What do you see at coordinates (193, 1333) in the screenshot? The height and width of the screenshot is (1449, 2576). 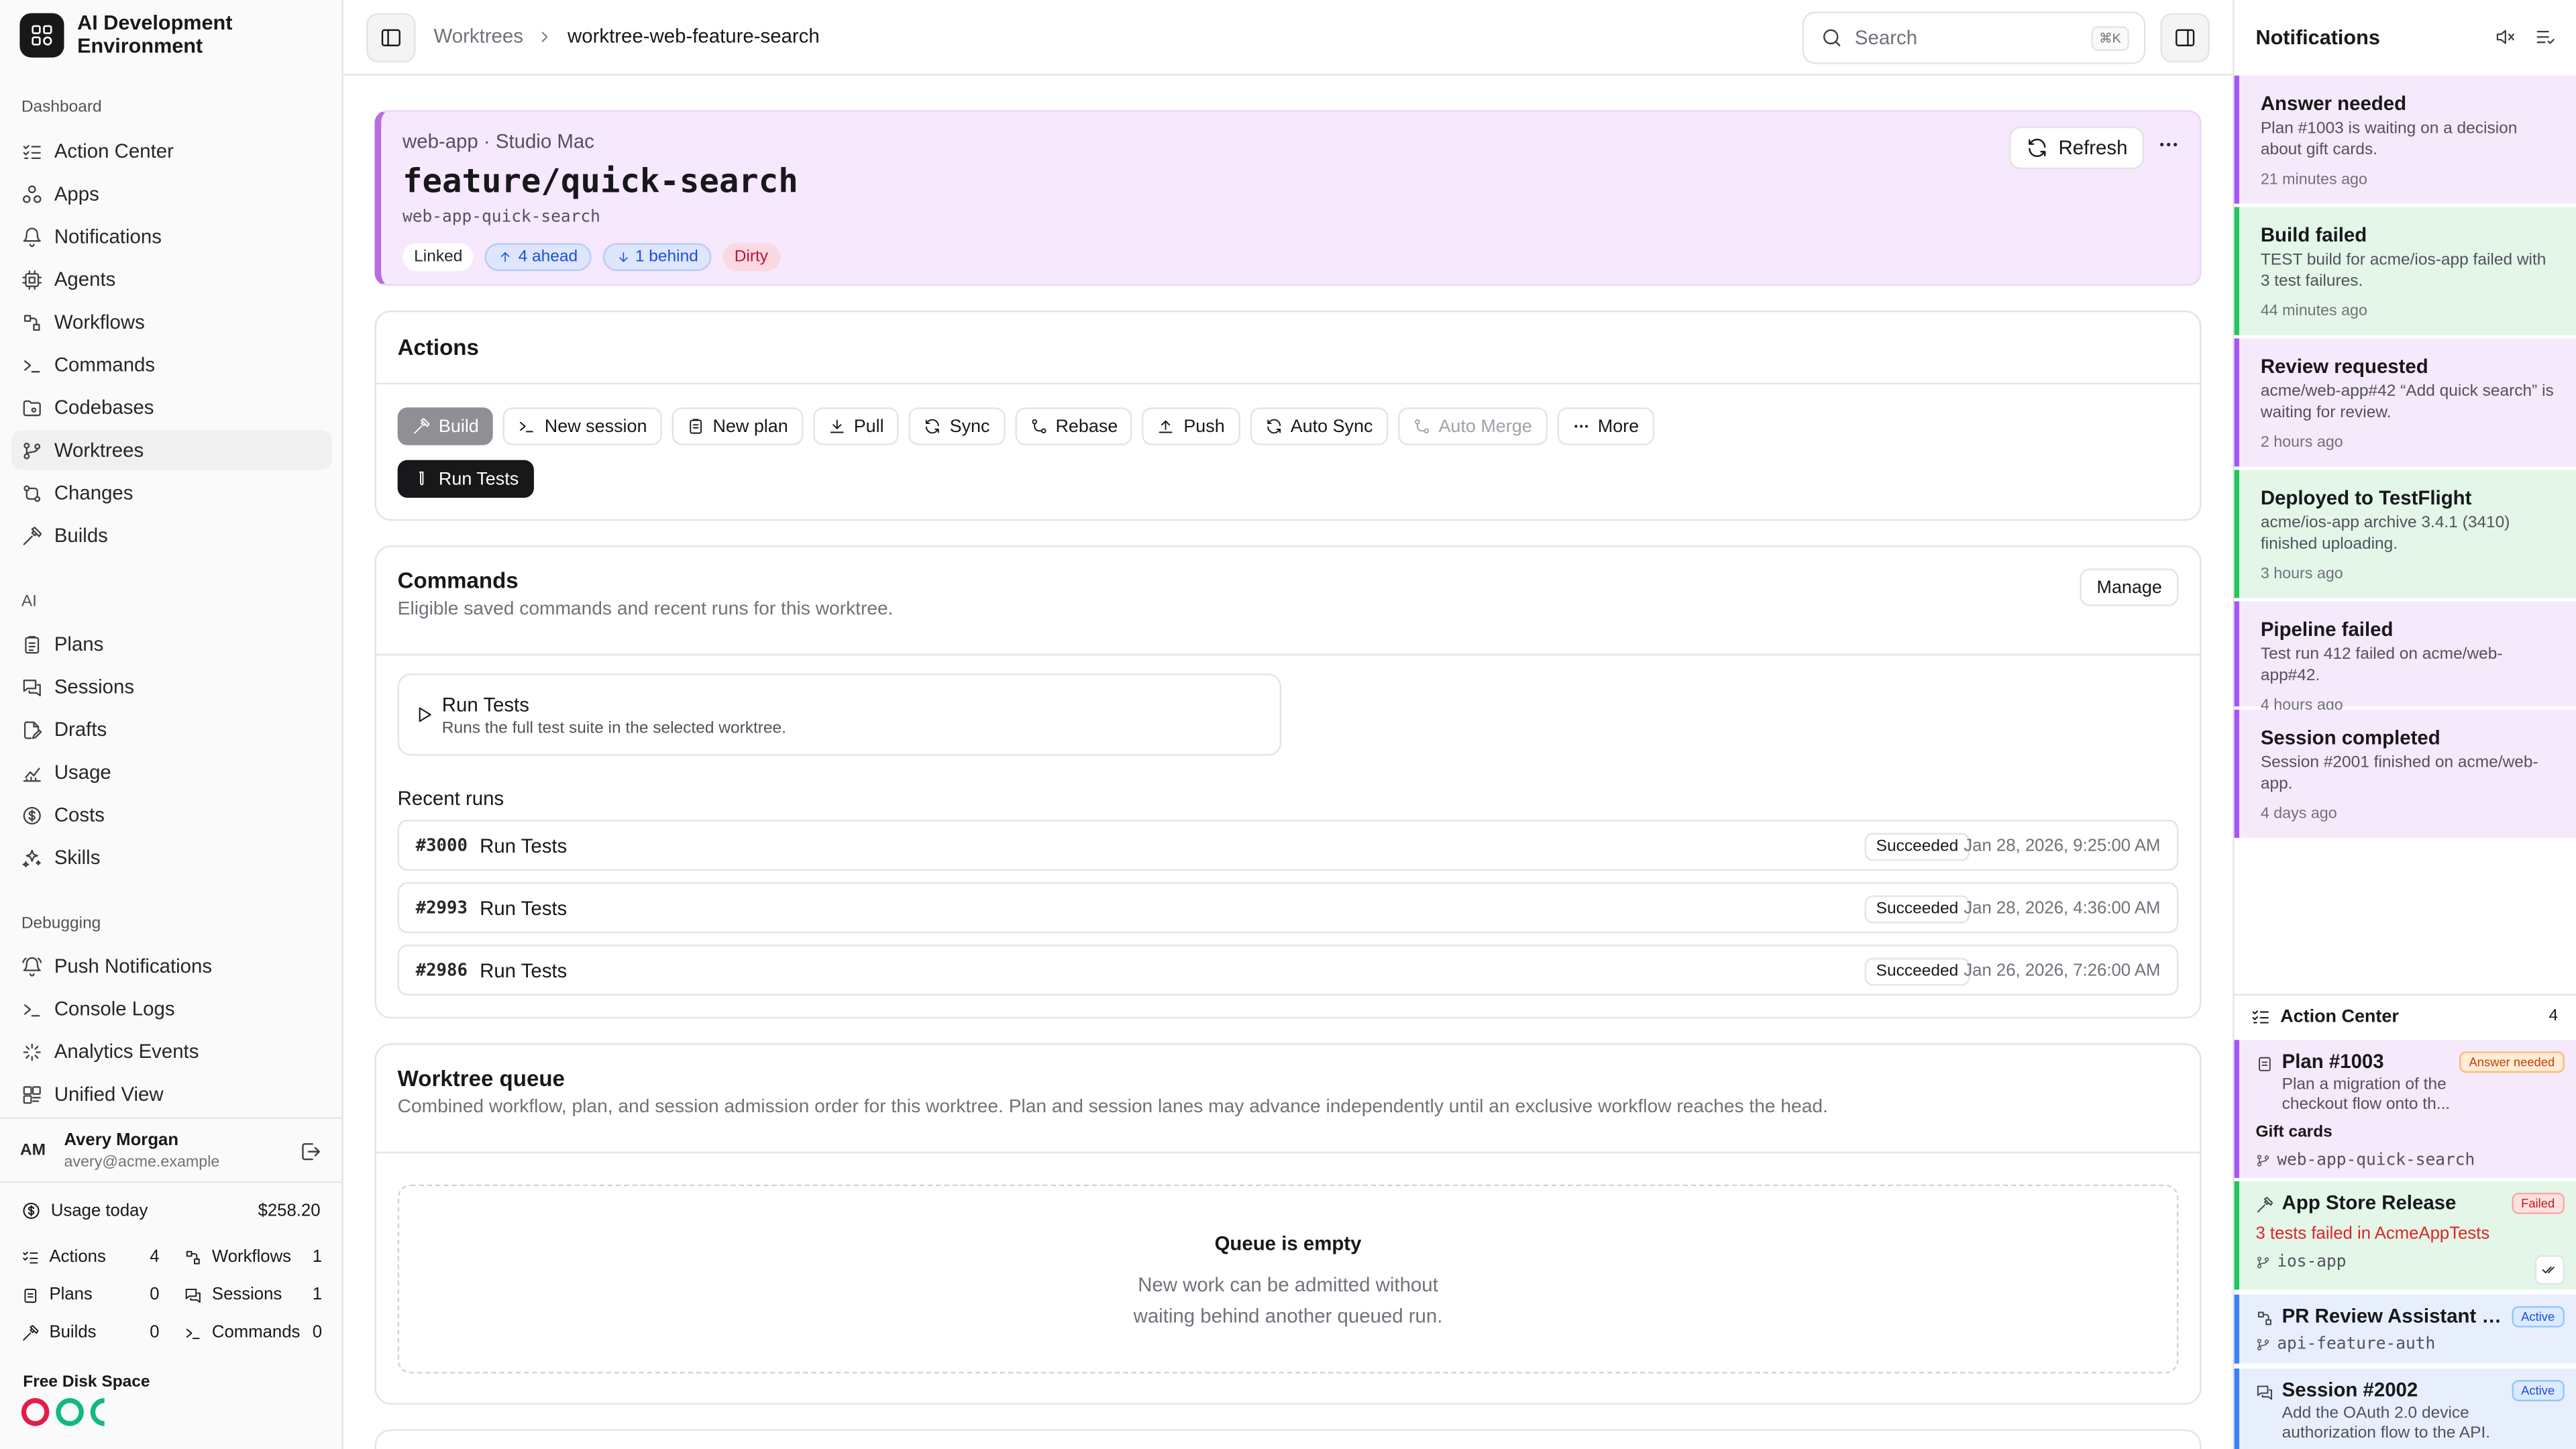 I see `terminal-icon` at bounding box center [193, 1333].